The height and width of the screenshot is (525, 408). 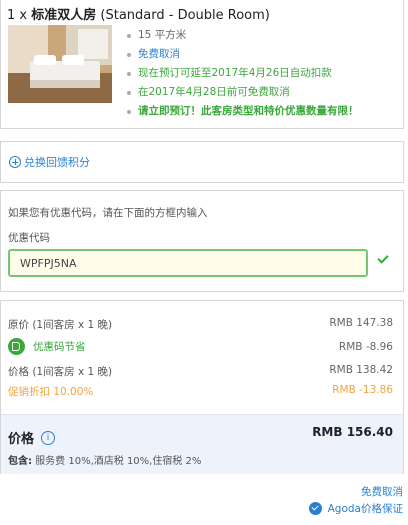 I want to click on total-label: 价格, so click(x=21, y=439).